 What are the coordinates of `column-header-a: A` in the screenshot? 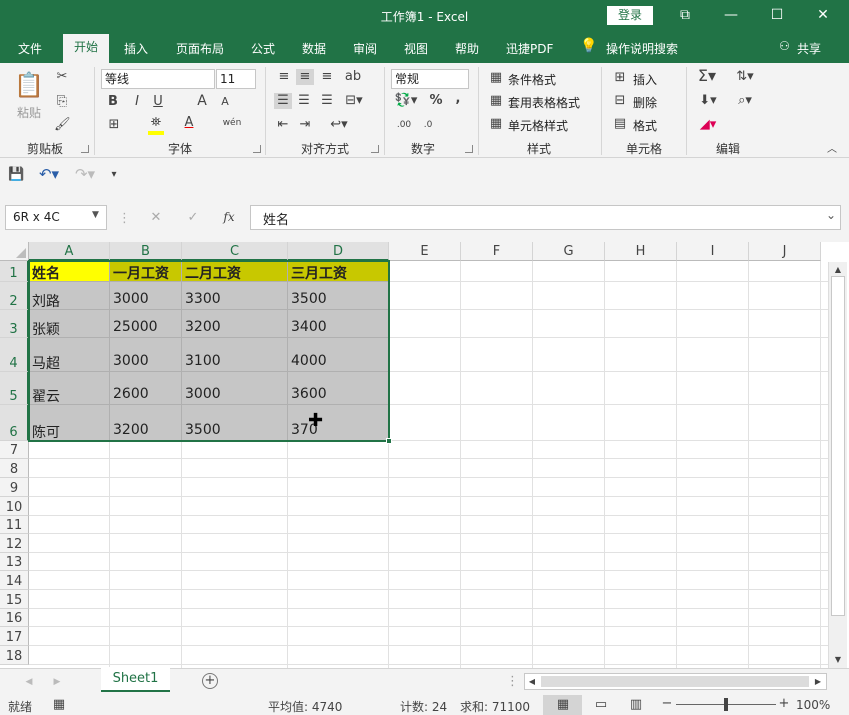 It's located at (69, 251).